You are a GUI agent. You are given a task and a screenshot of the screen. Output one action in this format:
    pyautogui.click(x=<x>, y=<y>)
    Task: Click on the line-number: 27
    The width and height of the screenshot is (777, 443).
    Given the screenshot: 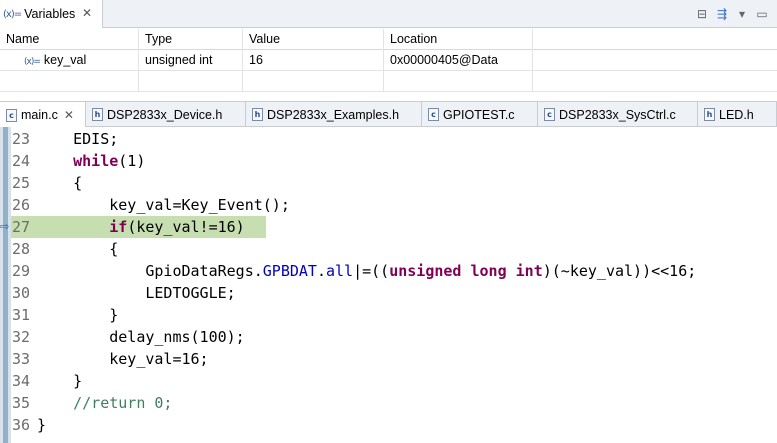 What is the action you would take?
    pyautogui.click(x=21, y=227)
    